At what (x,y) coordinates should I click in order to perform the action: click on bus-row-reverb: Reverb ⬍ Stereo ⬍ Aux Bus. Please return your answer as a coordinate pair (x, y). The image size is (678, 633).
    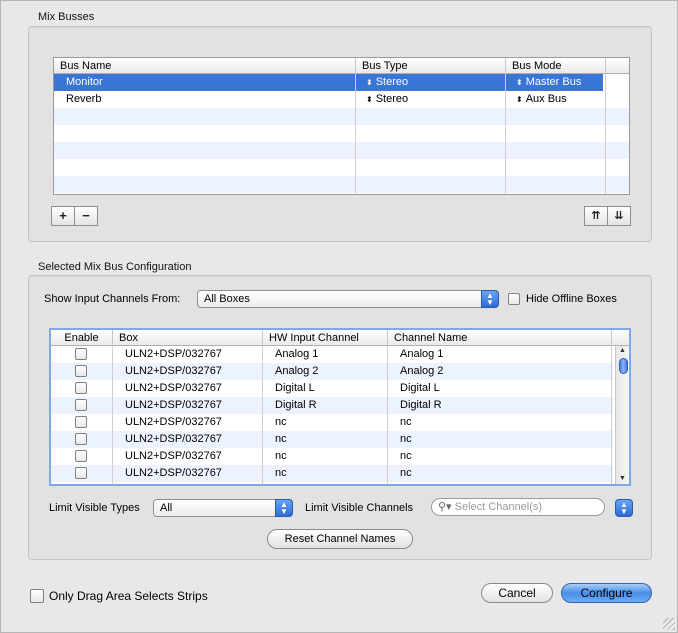
    Looking at the image, I should click on (341, 99).